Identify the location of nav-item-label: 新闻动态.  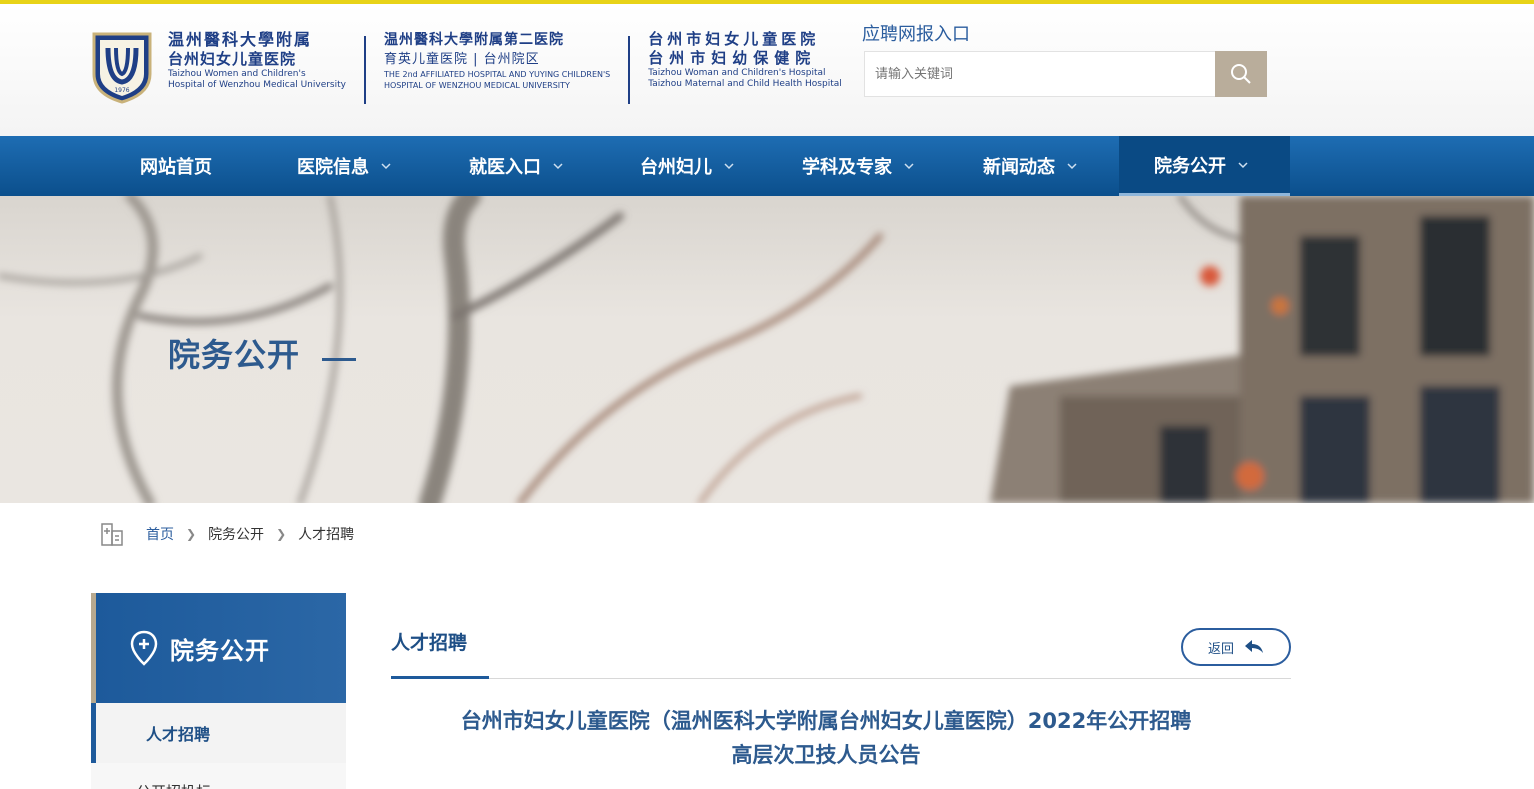
(1019, 167).